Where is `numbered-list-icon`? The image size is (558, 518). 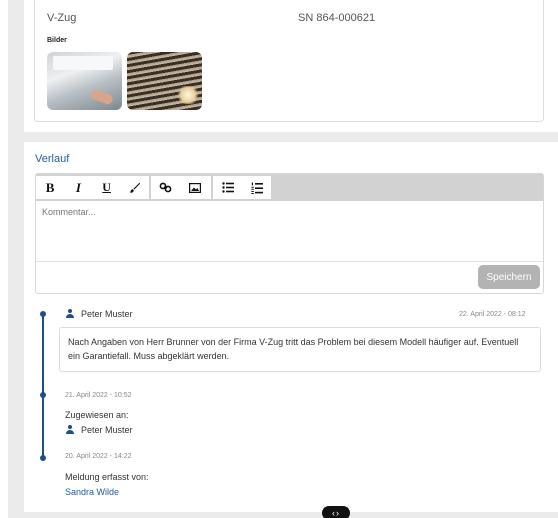
numbered-list-icon is located at coordinates (256, 188).